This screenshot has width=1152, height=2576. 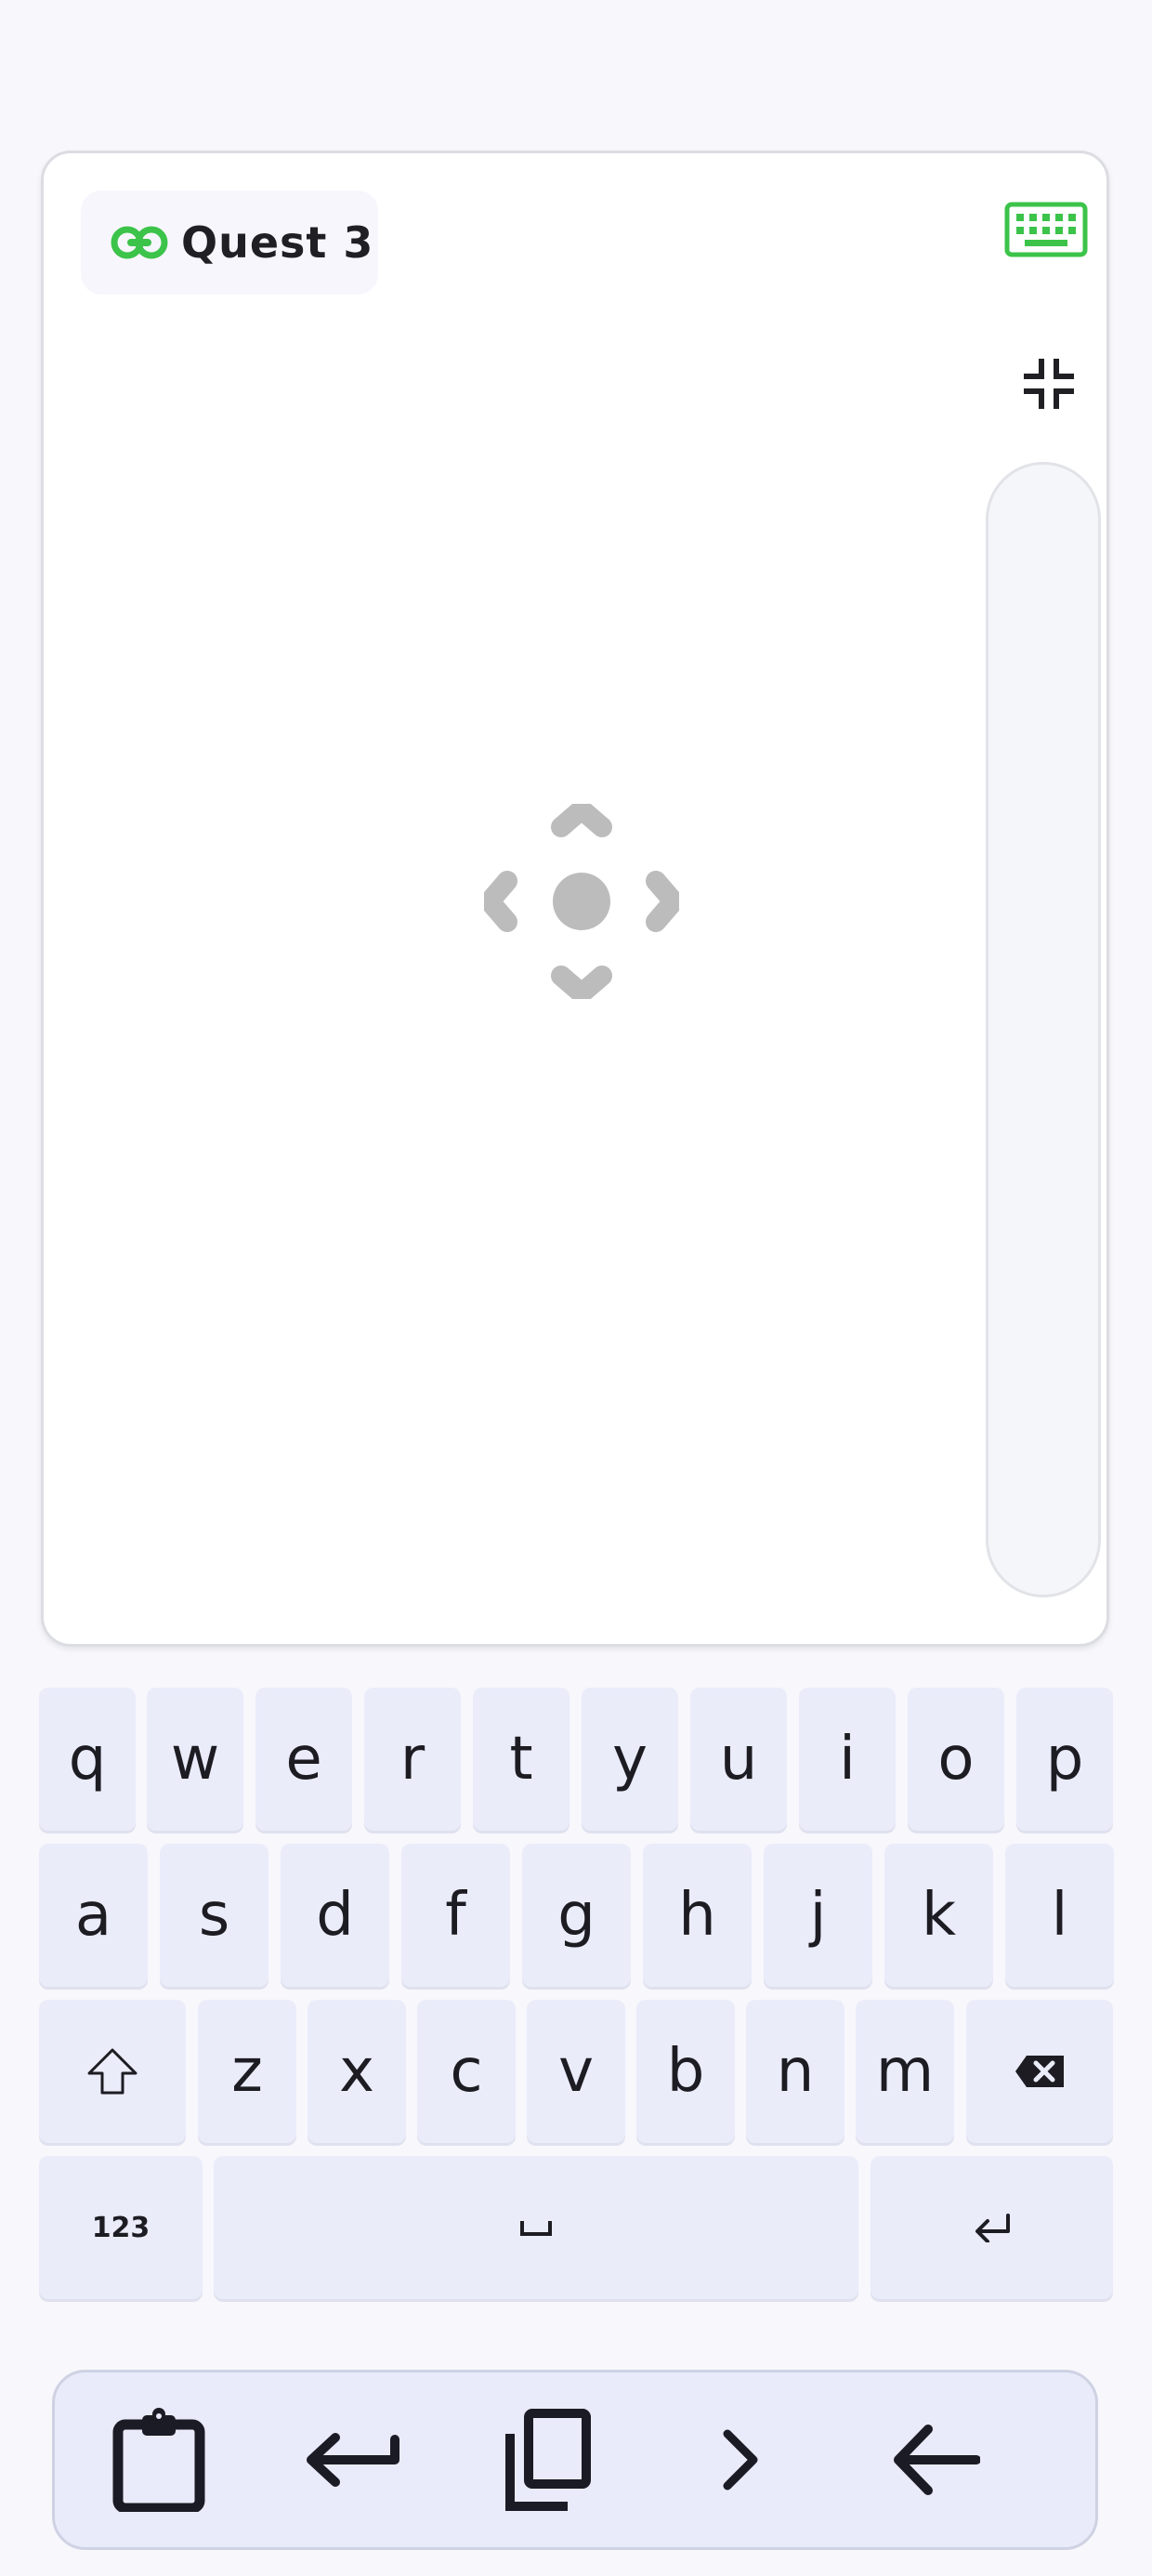 What do you see at coordinates (905, 2071) in the screenshot?
I see `key-m: m` at bounding box center [905, 2071].